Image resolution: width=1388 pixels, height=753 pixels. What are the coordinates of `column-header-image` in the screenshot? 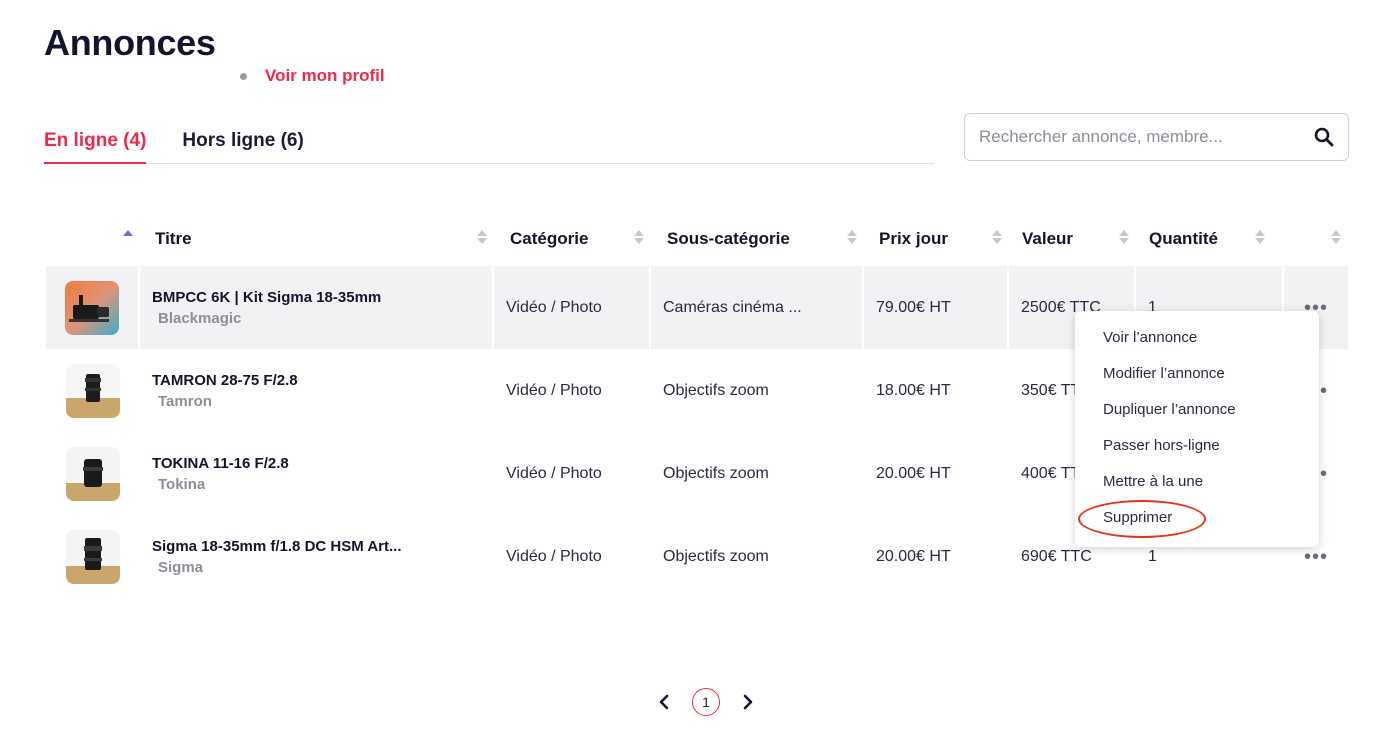 It's located at (93, 239).